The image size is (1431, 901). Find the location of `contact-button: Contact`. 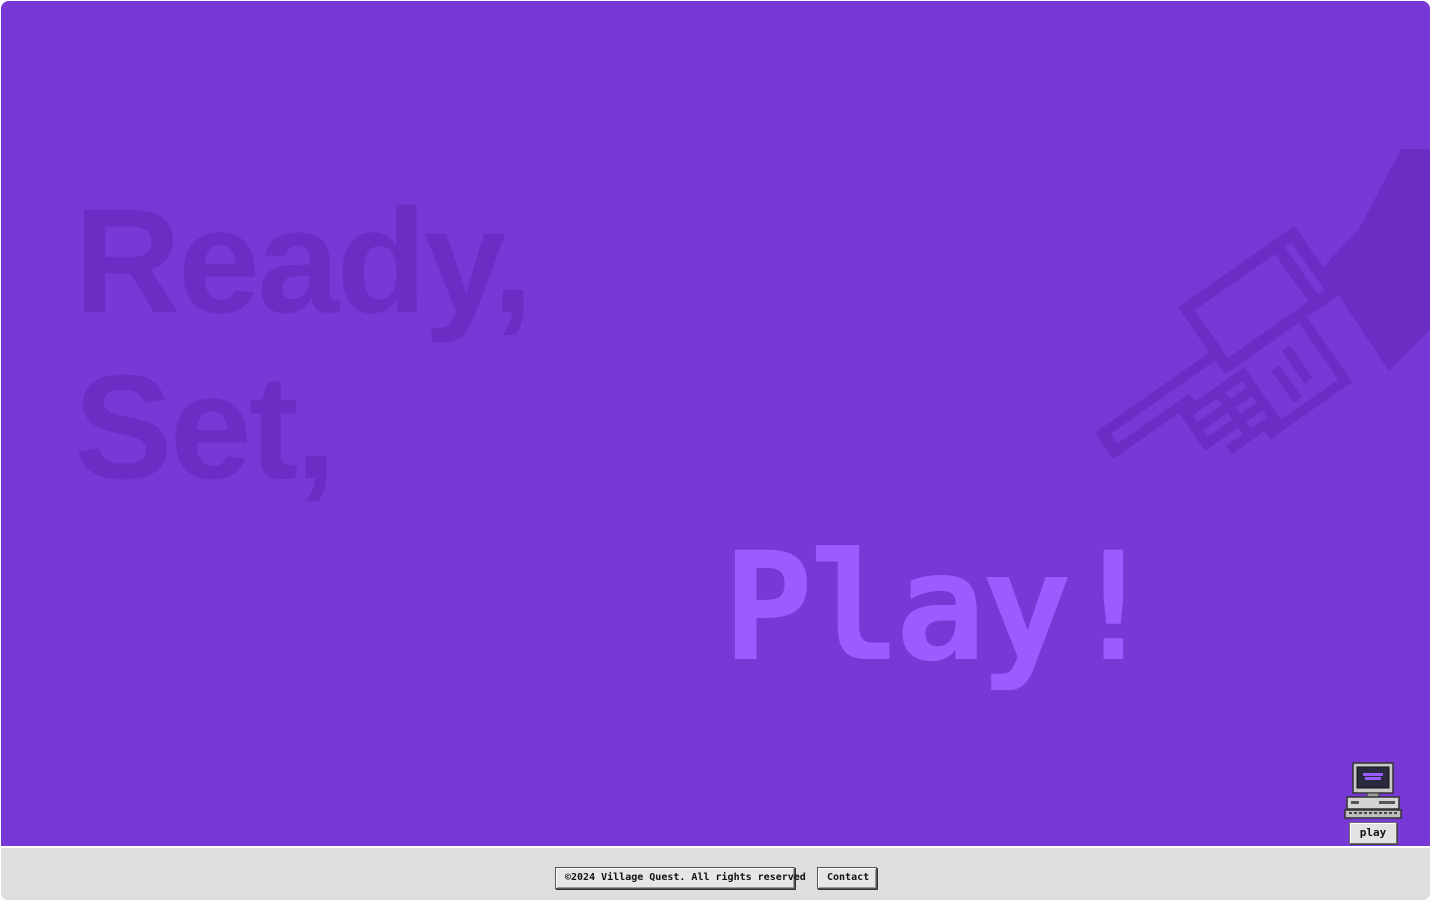

contact-button: Contact is located at coordinates (847, 878).